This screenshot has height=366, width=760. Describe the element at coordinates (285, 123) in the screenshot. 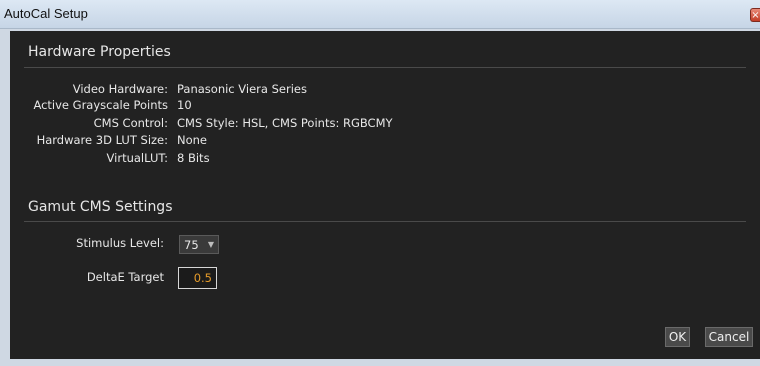

I see `prop-value: CMS Style: HSL, CMS Points: RGBCMY` at that location.